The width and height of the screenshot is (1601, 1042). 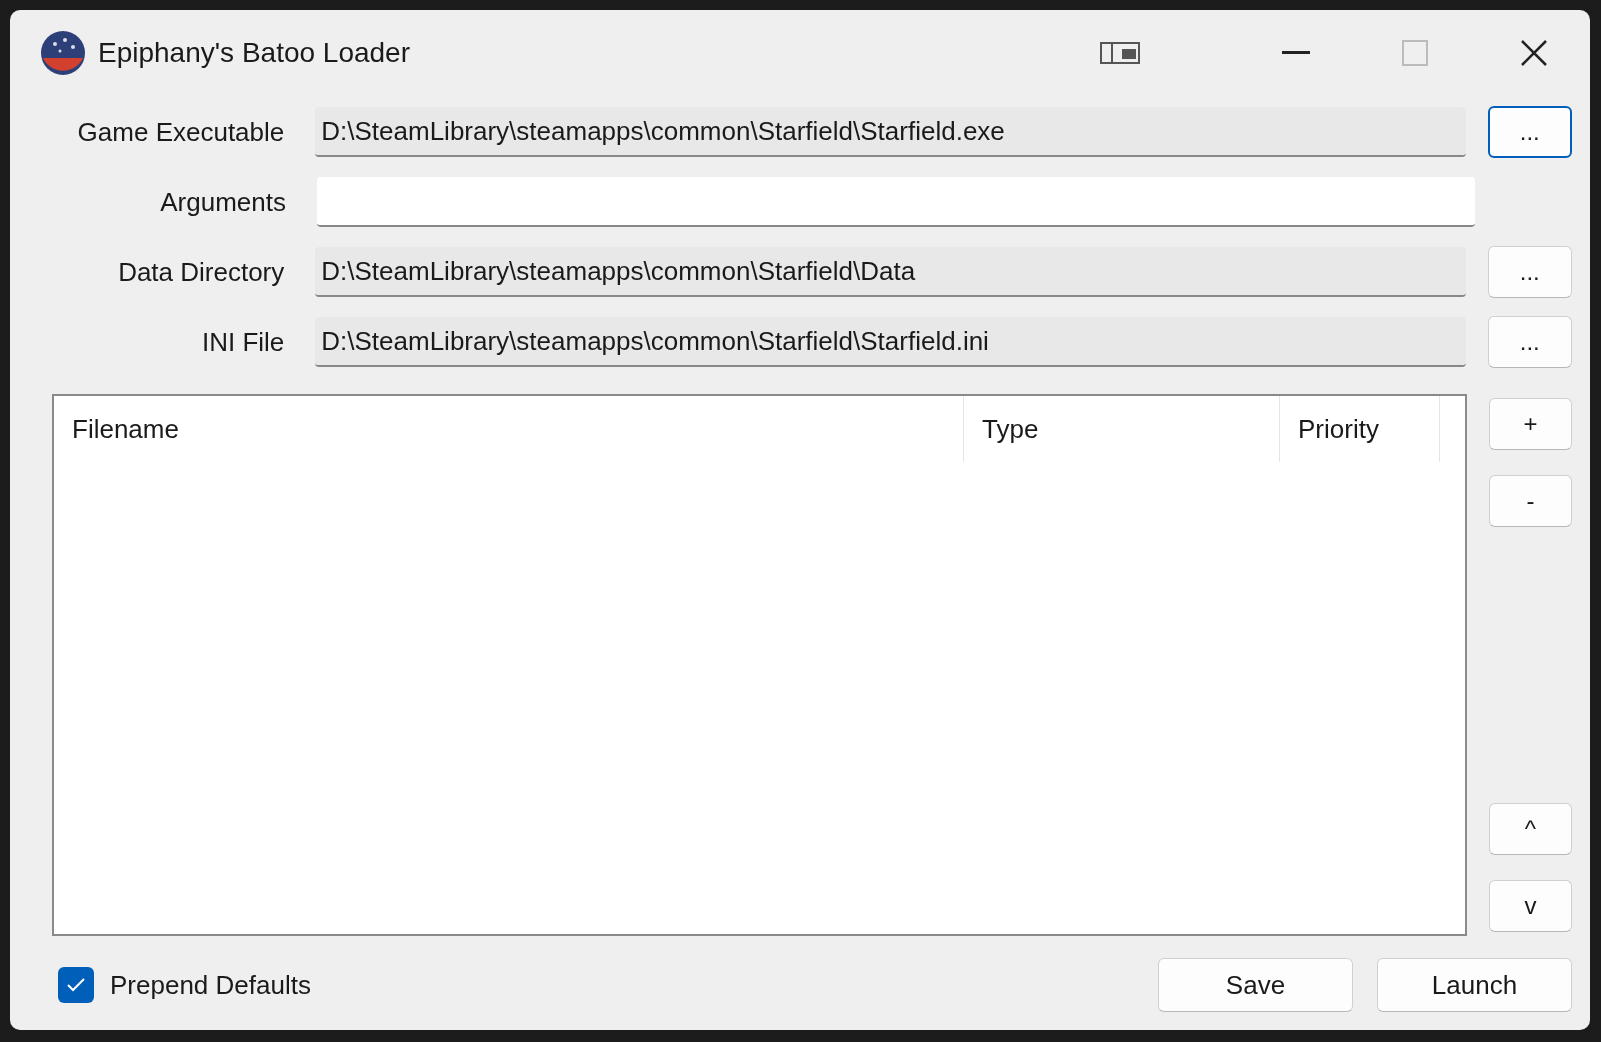 What do you see at coordinates (63, 53) in the screenshot?
I see `app-logo-icon` at bounding box center [63, 53].